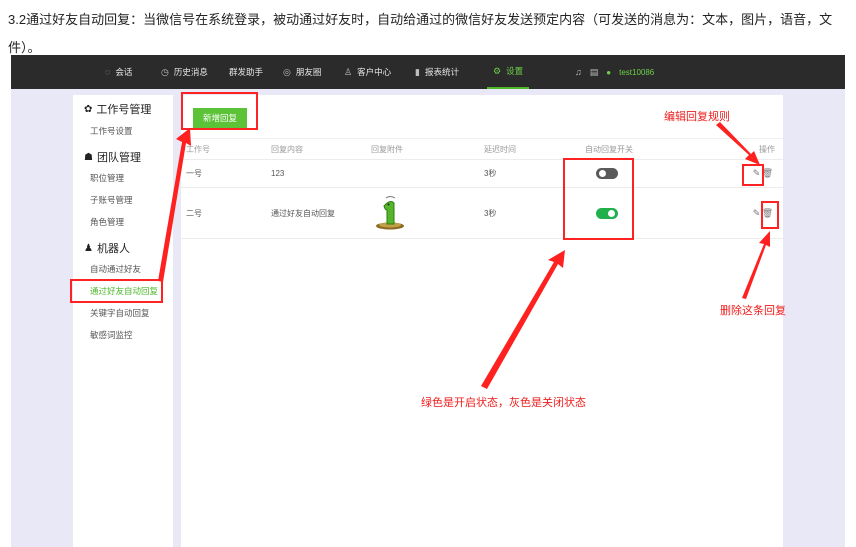 The image size is (856, 547). Describe the element at coordinates (738, 143) in the screenshot. I see `annotation-arrow-edit` at that location.